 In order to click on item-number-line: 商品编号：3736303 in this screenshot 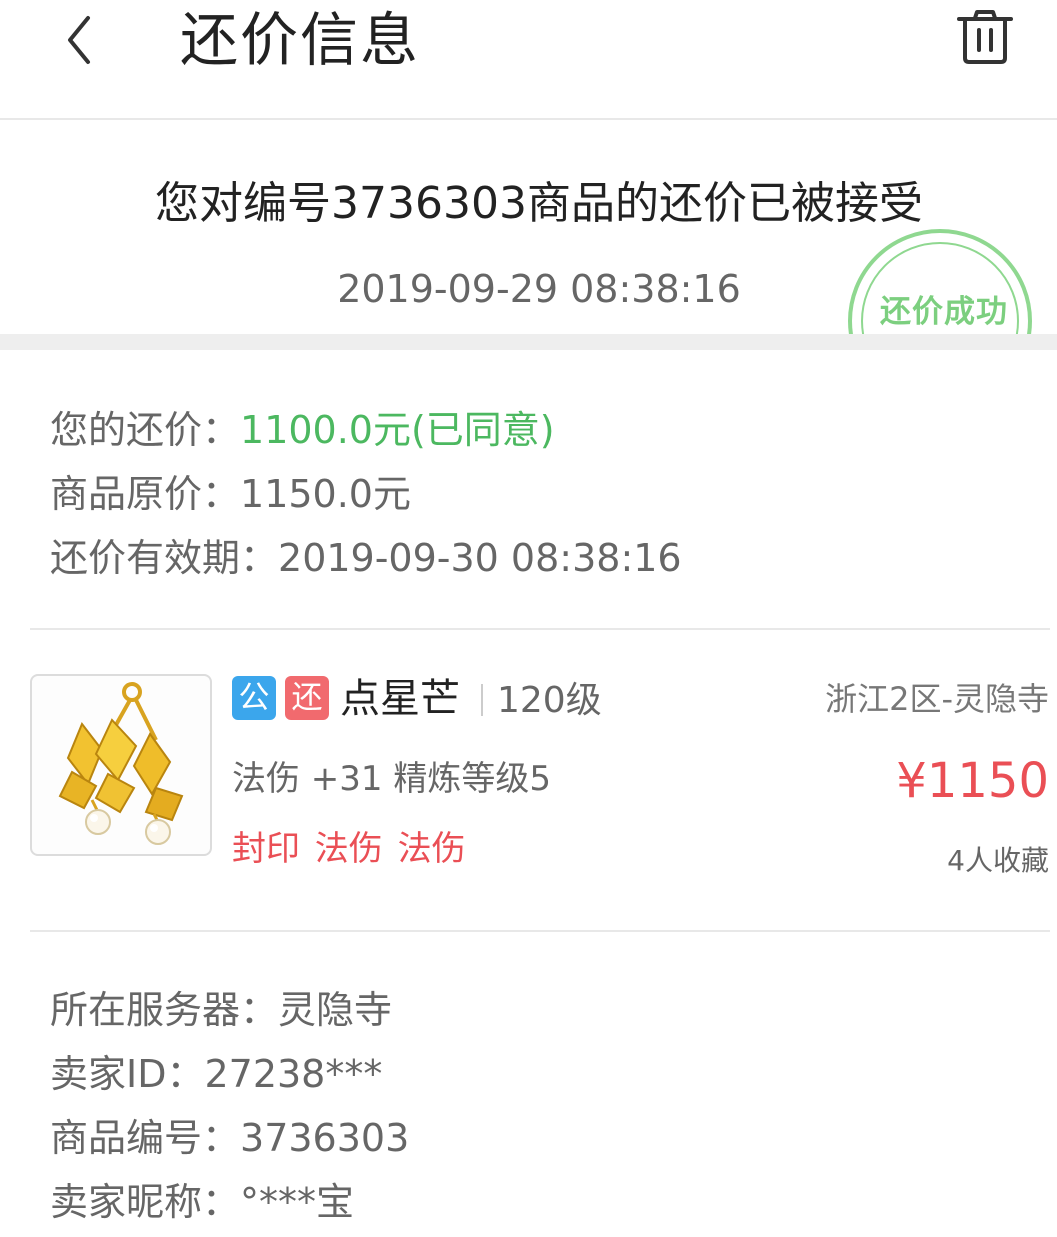, I will do `click(229, 1138)`.